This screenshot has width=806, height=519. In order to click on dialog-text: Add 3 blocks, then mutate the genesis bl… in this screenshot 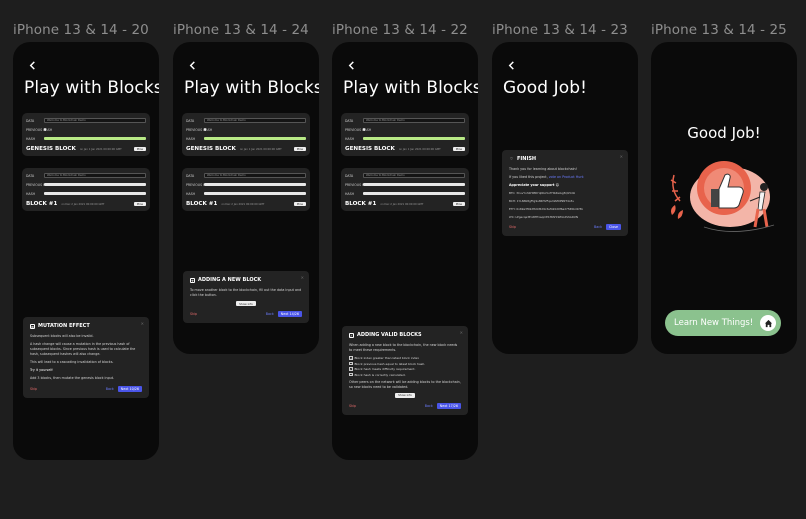, I will do `click(72, 378)`.